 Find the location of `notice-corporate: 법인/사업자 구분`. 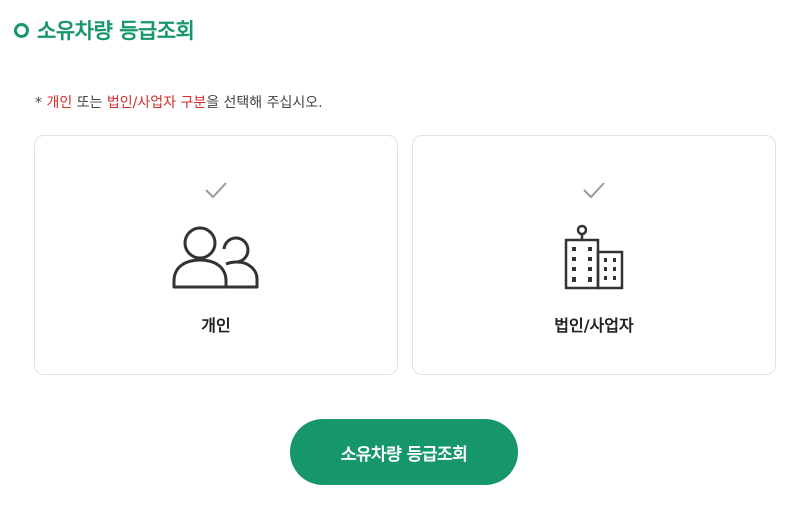

notice-corporate: 법인/사업자 구분 is located at coordinates (156, 103).